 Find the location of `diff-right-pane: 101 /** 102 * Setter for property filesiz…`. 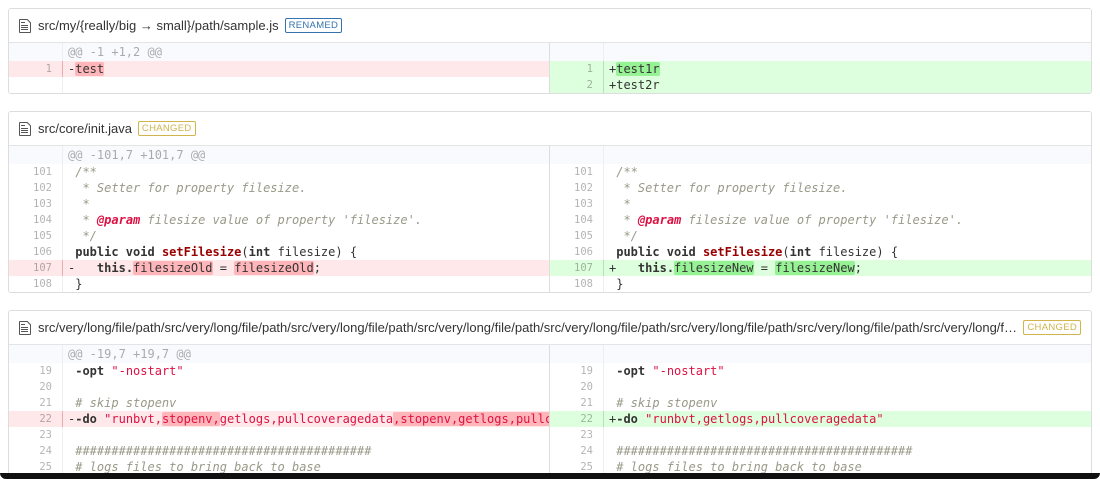

diff-right-pane: 101 /** 102 * Setter for property filesiz… is located at coordinates (820, 219).